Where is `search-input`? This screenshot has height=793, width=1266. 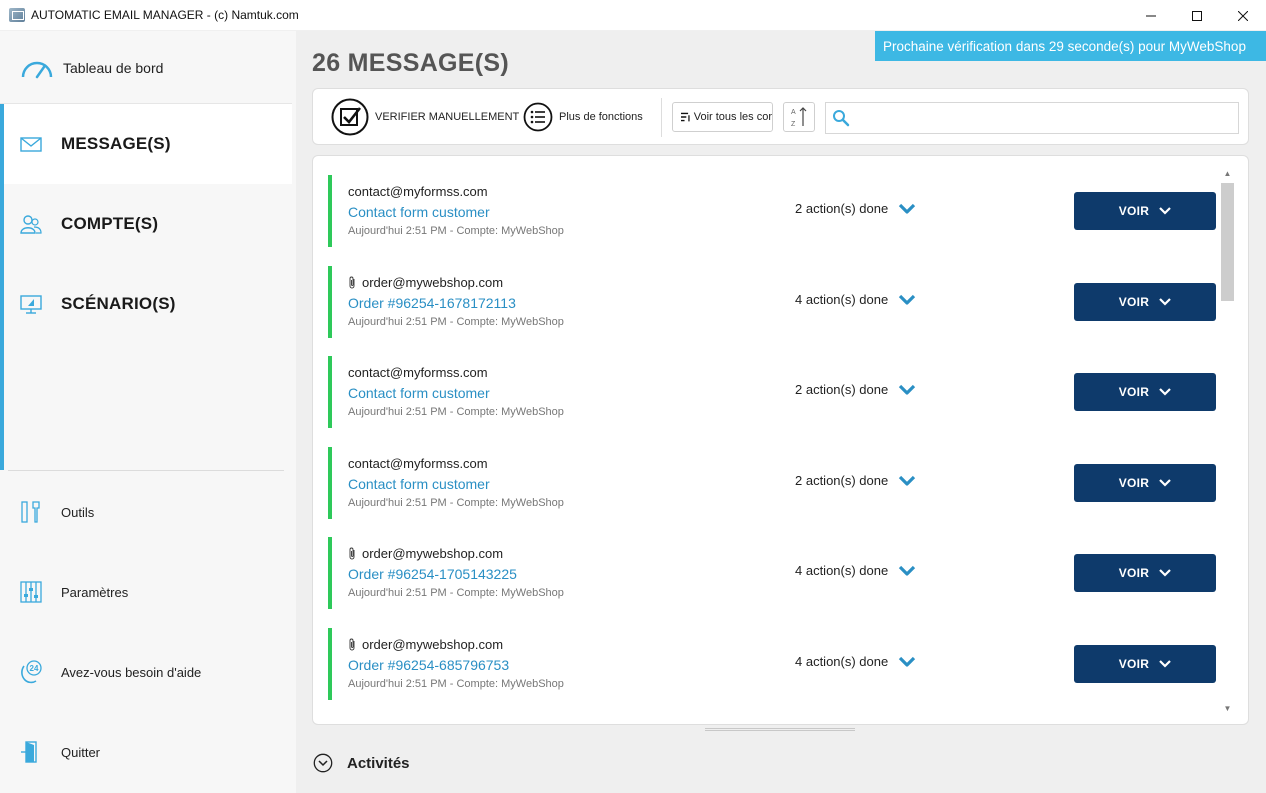
search-input is located at coordinates (1043, 118).